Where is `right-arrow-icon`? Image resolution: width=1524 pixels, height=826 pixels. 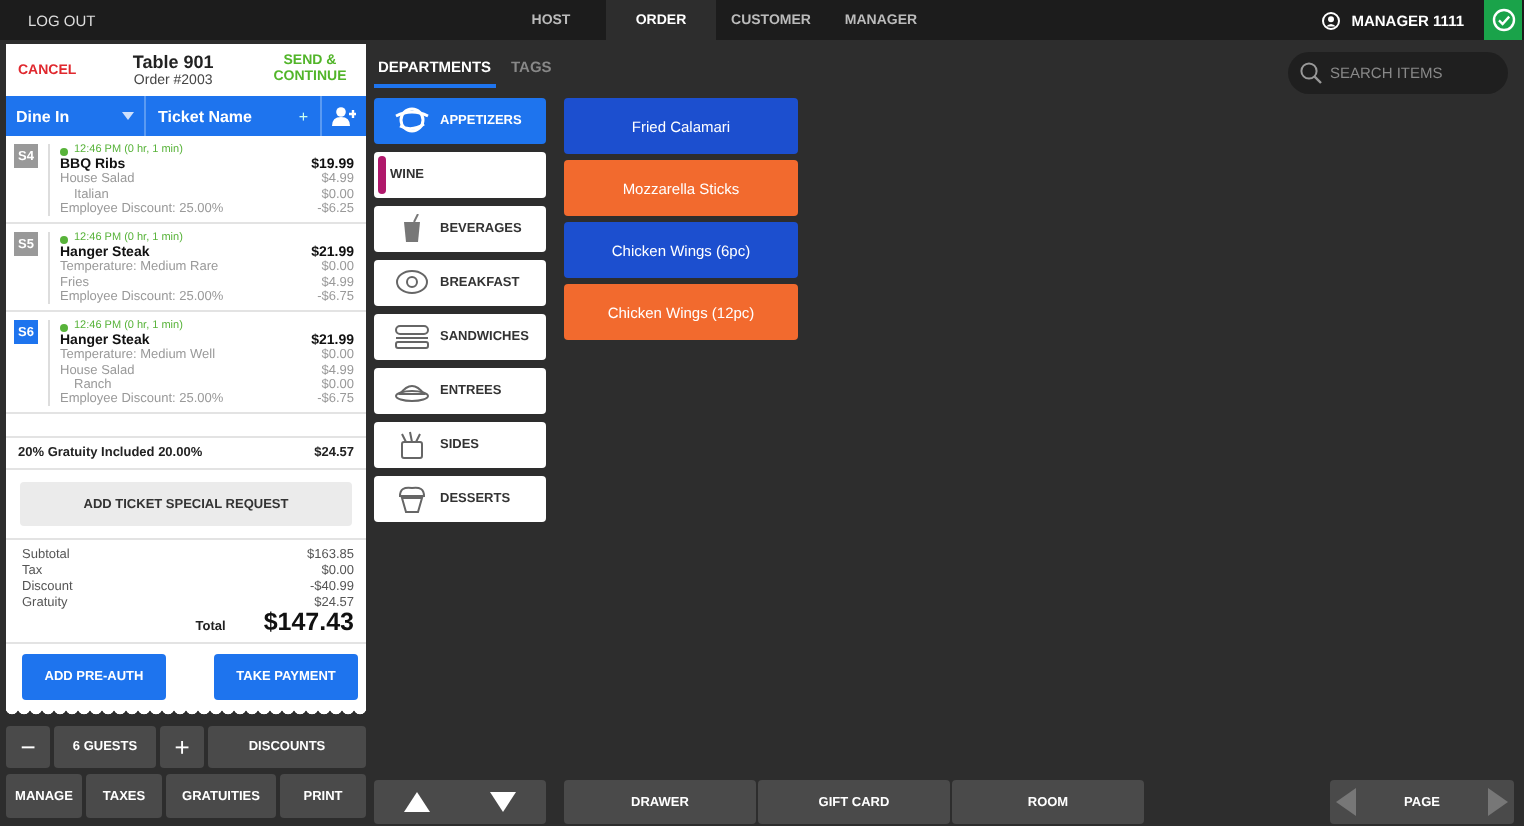
right-arrow-icon is located at coordinates (1497, 802).